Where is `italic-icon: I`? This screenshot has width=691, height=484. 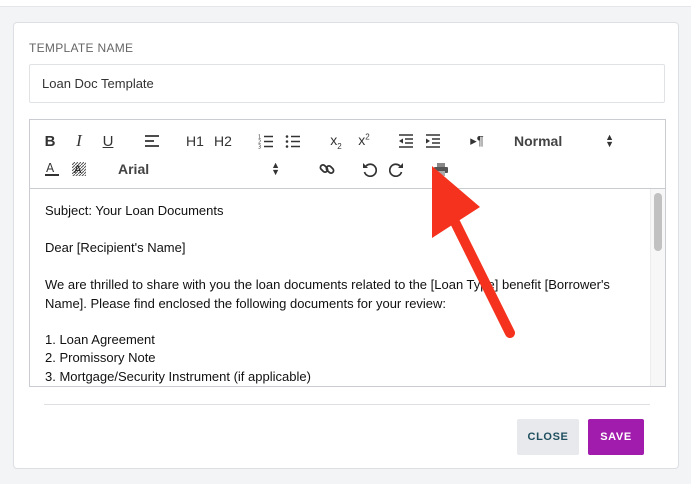
italic-icon: I is located at coordinates (79, 140).